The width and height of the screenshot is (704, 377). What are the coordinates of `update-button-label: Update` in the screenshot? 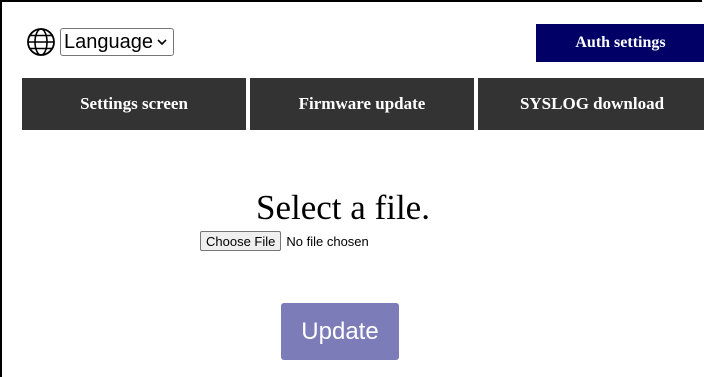 It's located at (340, 331).